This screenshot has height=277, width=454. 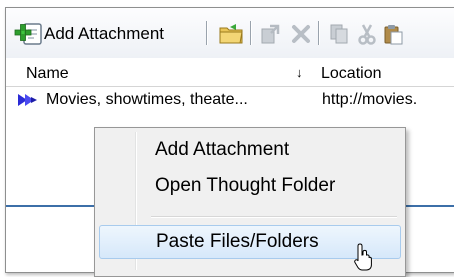 I want to click on move-icon, so click(x=271, y=34).